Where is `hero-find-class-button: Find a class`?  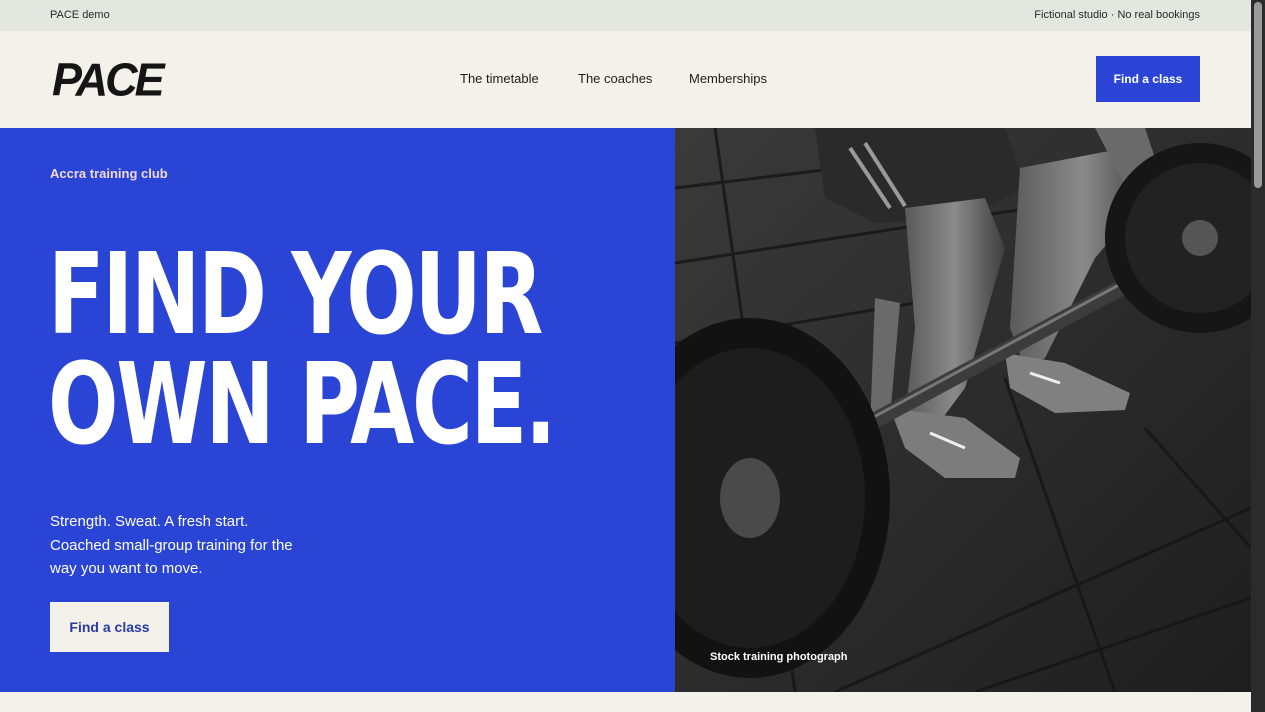 hero-find-class-button: Find a class is located at coordinates (109, 627).